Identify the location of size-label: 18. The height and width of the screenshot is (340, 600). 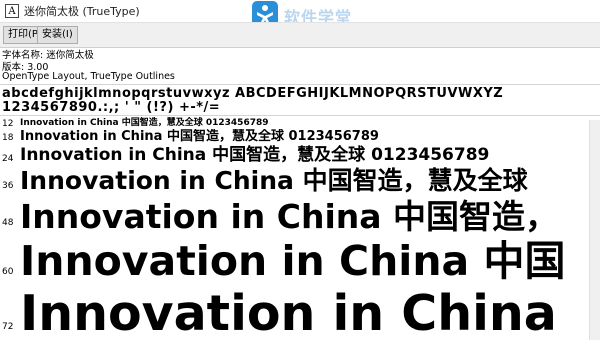
(8, 138).